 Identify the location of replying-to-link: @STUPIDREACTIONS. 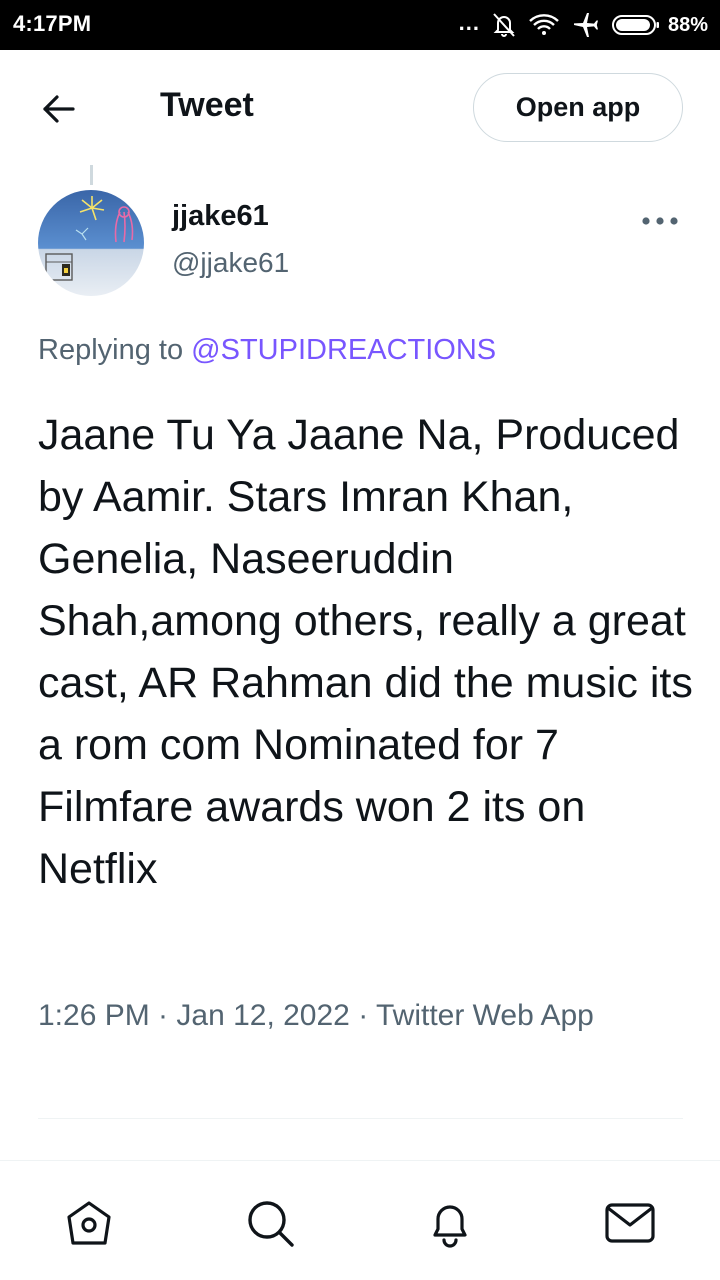
(343, 350).